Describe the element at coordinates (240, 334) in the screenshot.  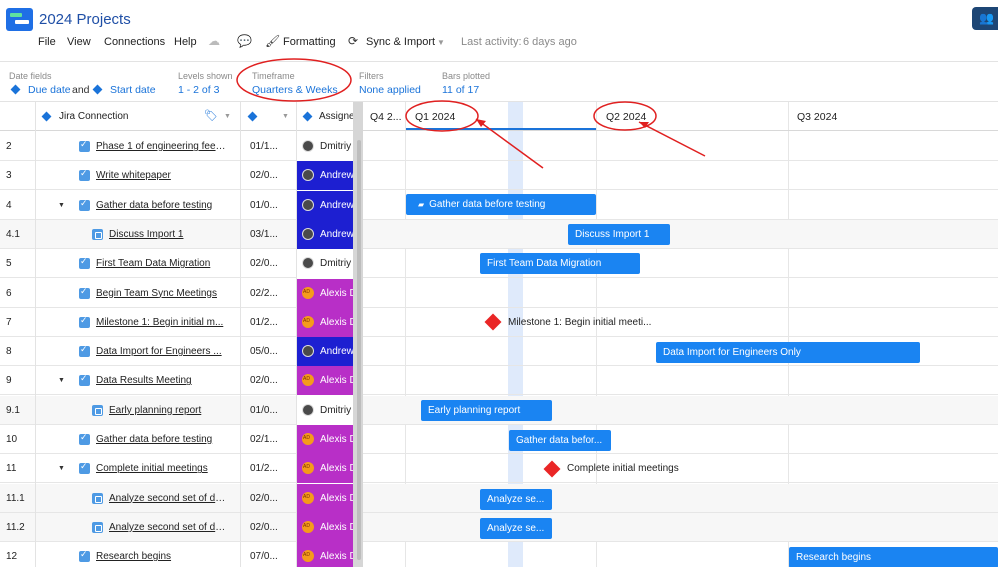
I see `column-divider` at that location.